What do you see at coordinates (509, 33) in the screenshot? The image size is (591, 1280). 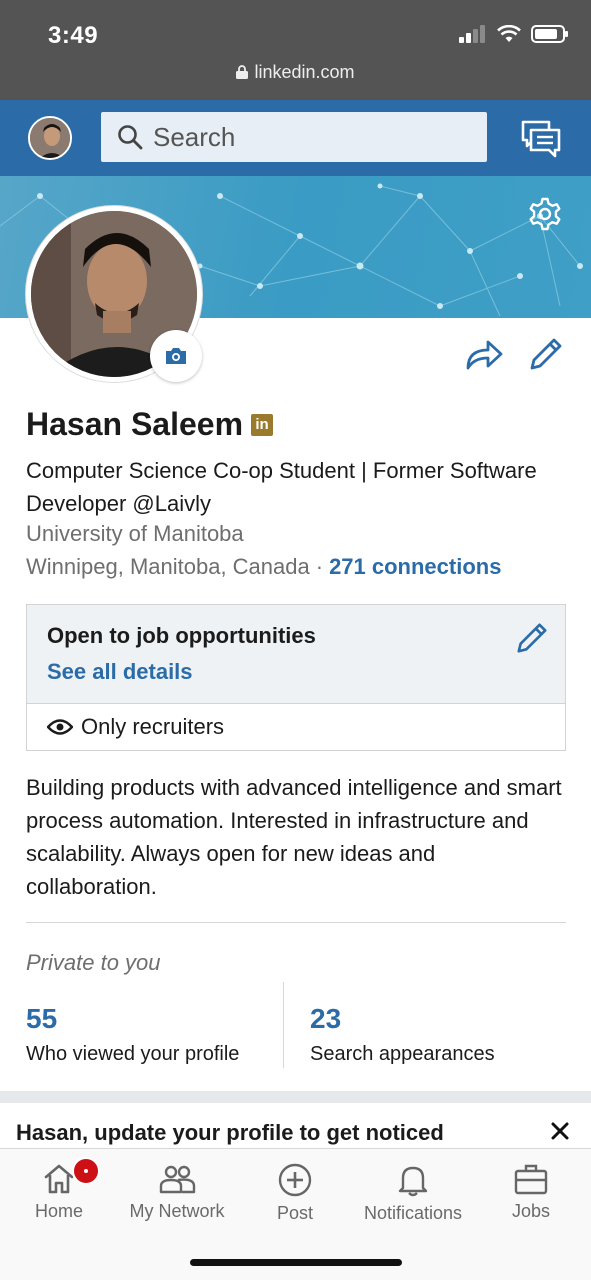 I see `wifi-icon` at bounding box center [509, 33].